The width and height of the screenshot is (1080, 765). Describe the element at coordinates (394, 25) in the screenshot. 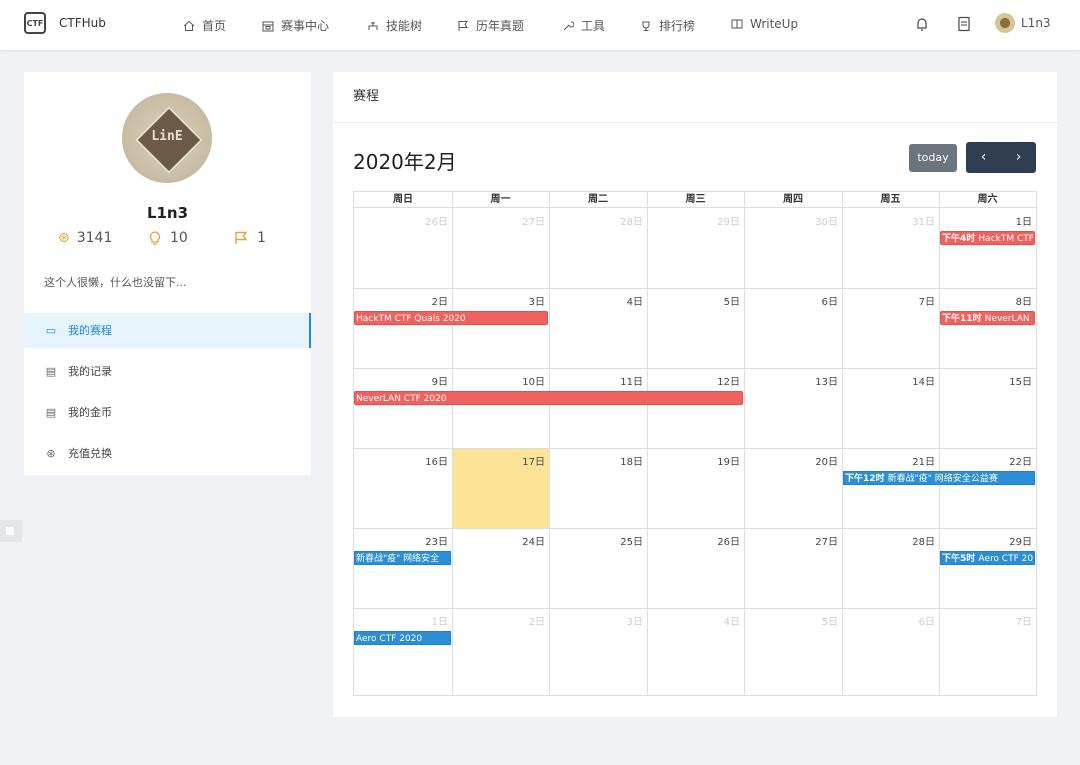

I see `nav-skill-tree: 技能树` at that location.